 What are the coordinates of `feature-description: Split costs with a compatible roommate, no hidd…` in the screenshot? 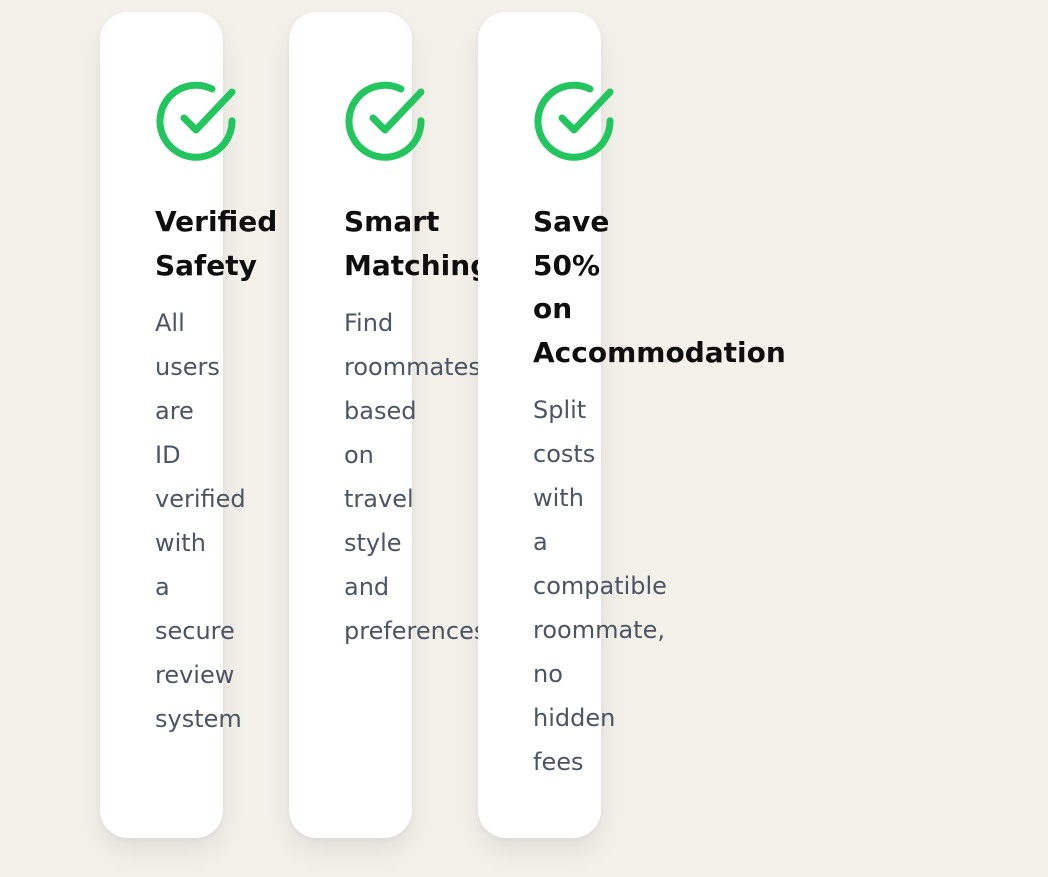 It's located at (600, 586).